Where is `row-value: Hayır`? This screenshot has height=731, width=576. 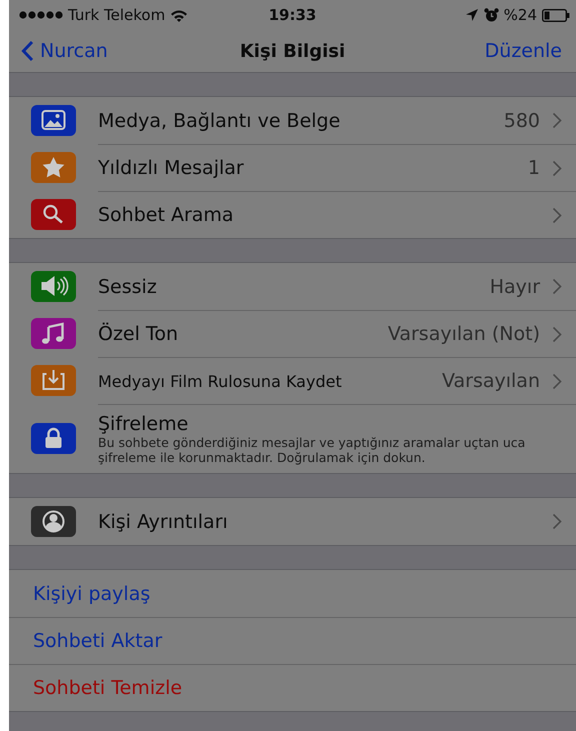 row-value: Hayır is located at coordinates (514, 287).